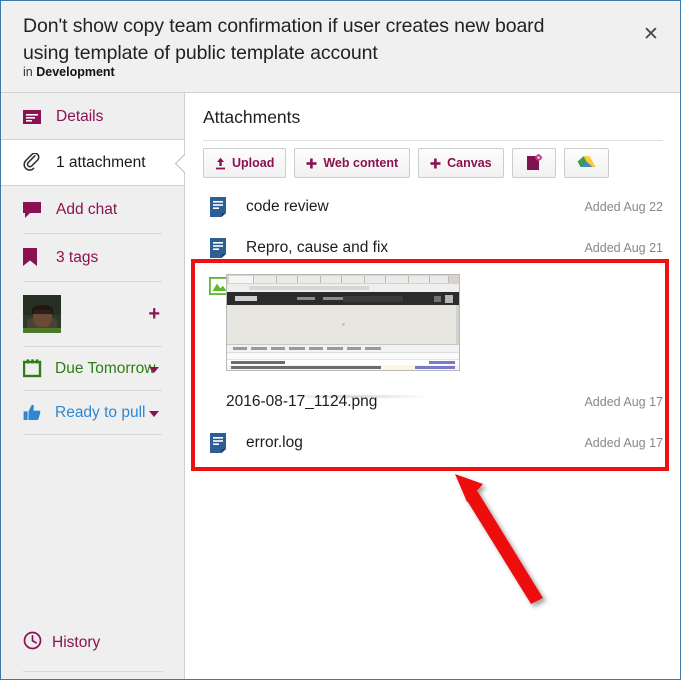  Describe the element at coordinates (34, 413) in the screenshot. I see `thumbs-up-icon` at that location.